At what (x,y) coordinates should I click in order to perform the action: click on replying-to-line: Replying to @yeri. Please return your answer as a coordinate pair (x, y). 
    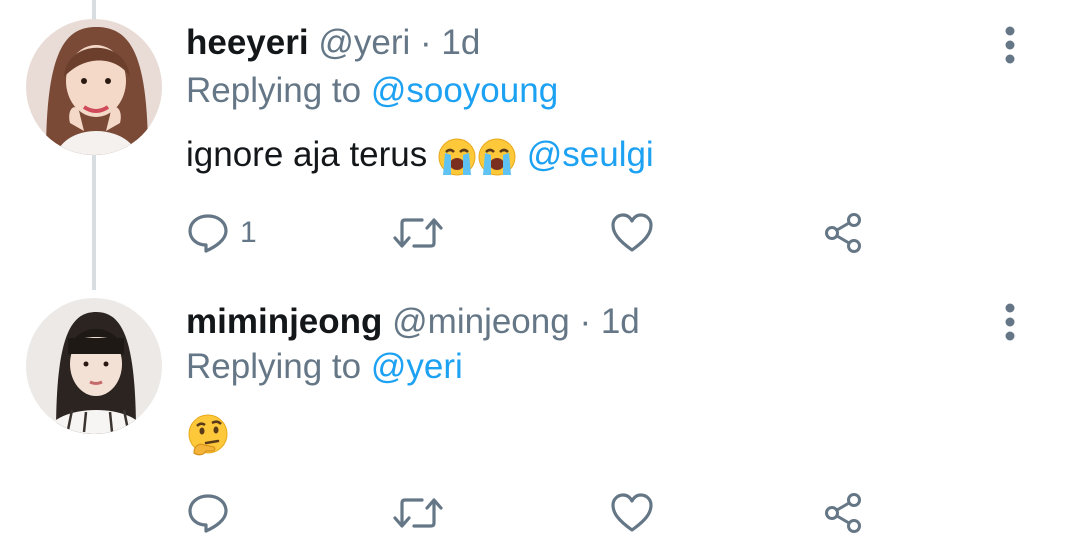
    Looking at the image, I should click on (324, 367).